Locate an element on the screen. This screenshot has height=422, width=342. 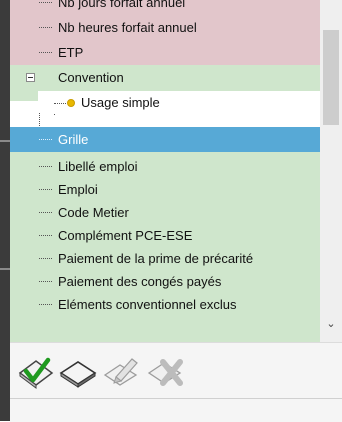
tree-item-libelle-emploi: Libellé emploi is located at coordinates (165, 166).